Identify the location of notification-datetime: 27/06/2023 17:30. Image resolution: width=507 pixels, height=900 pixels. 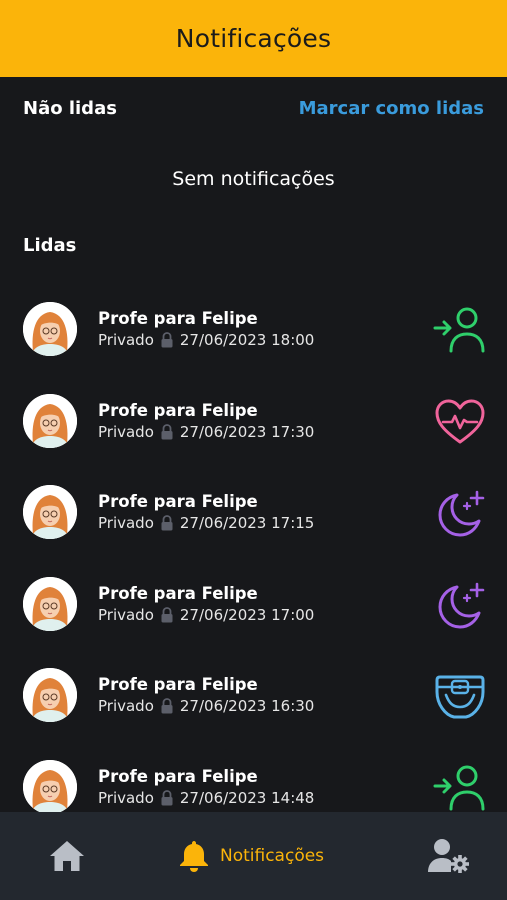
(247, 431).